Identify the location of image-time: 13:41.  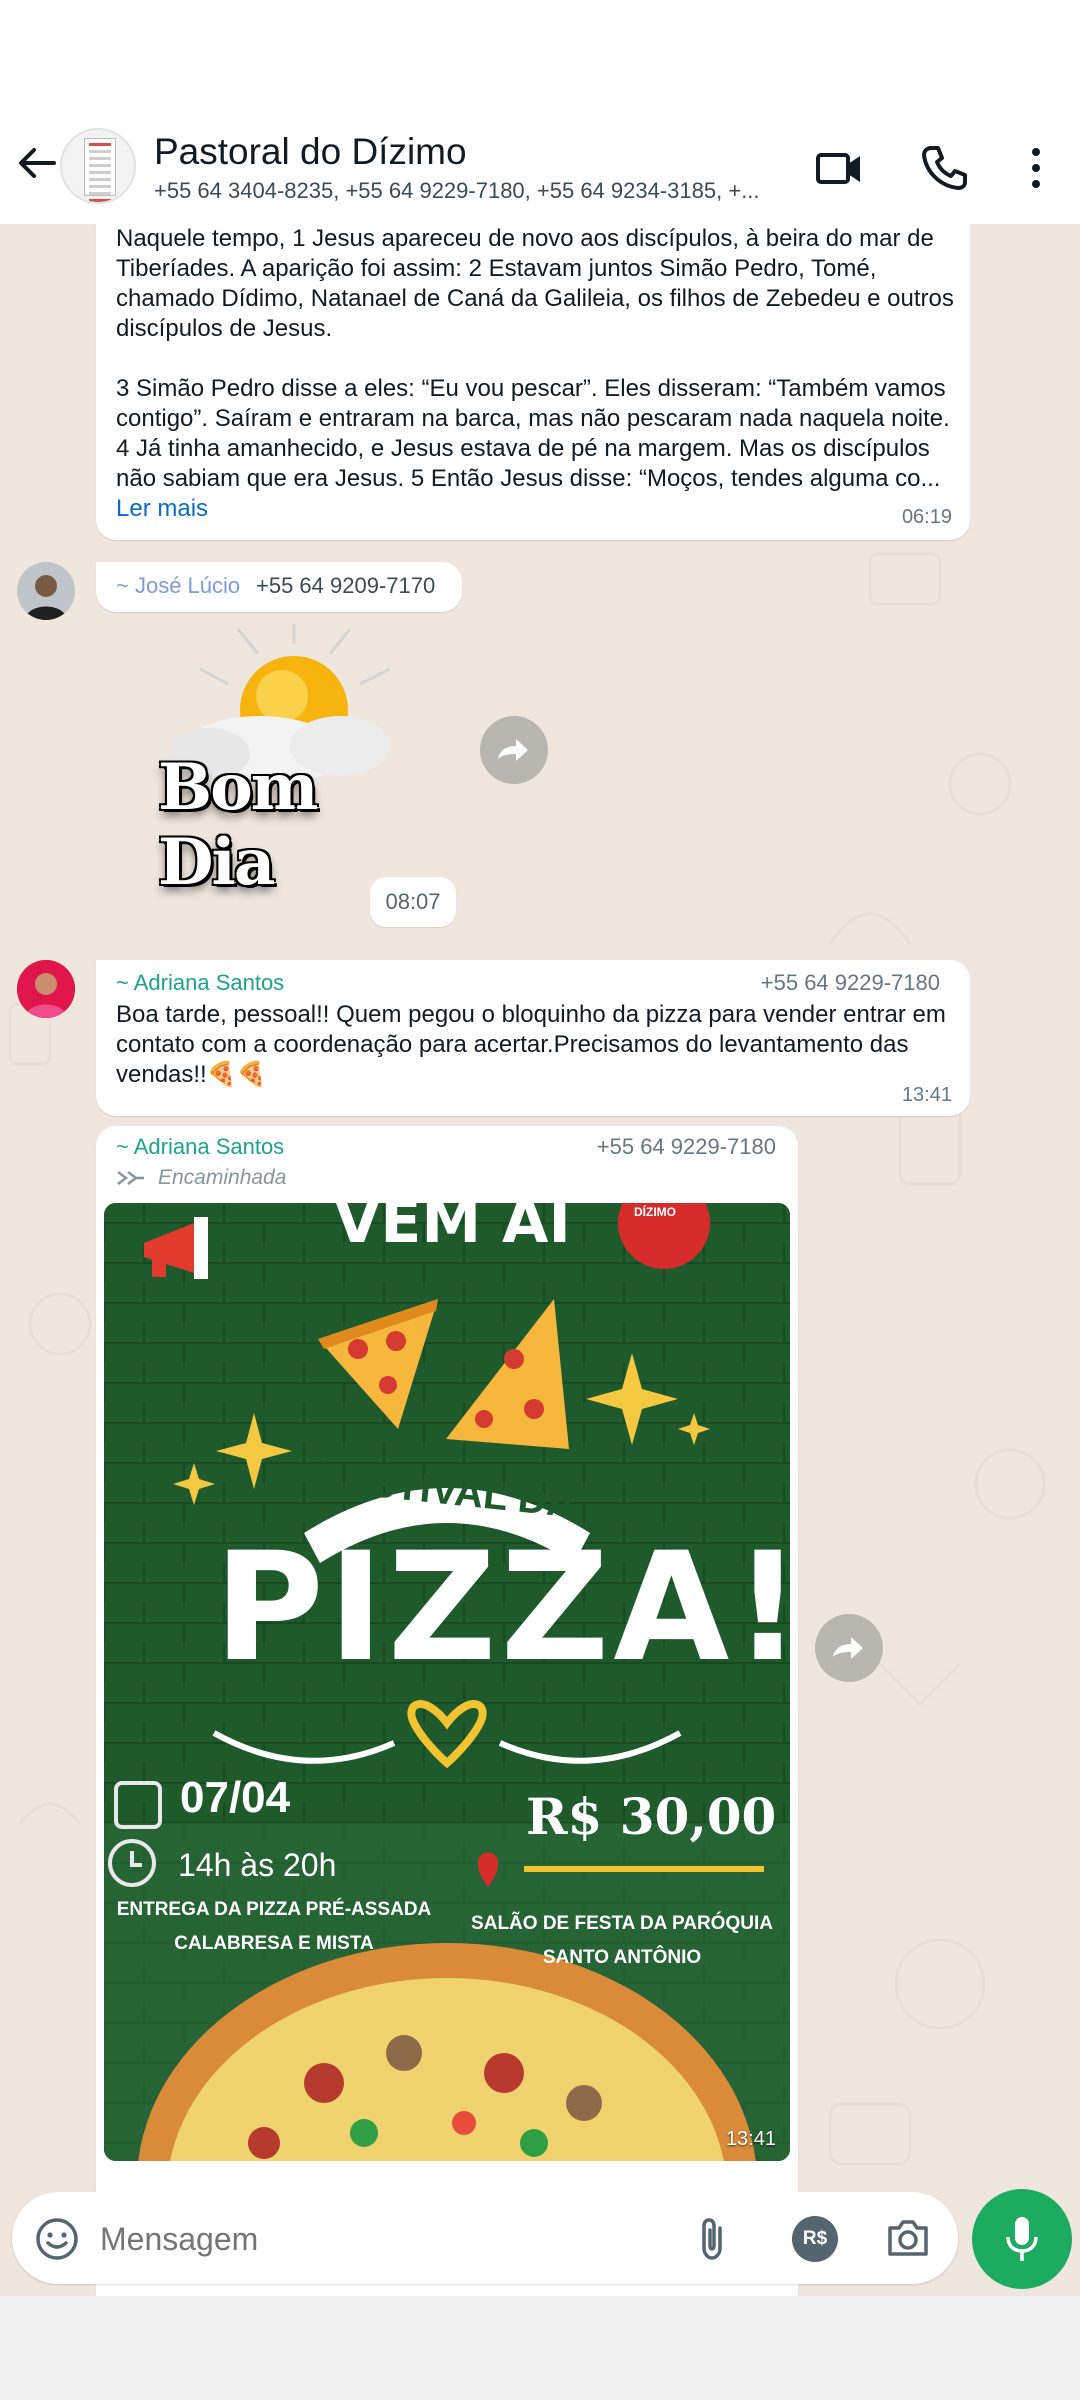
(750, 2139).